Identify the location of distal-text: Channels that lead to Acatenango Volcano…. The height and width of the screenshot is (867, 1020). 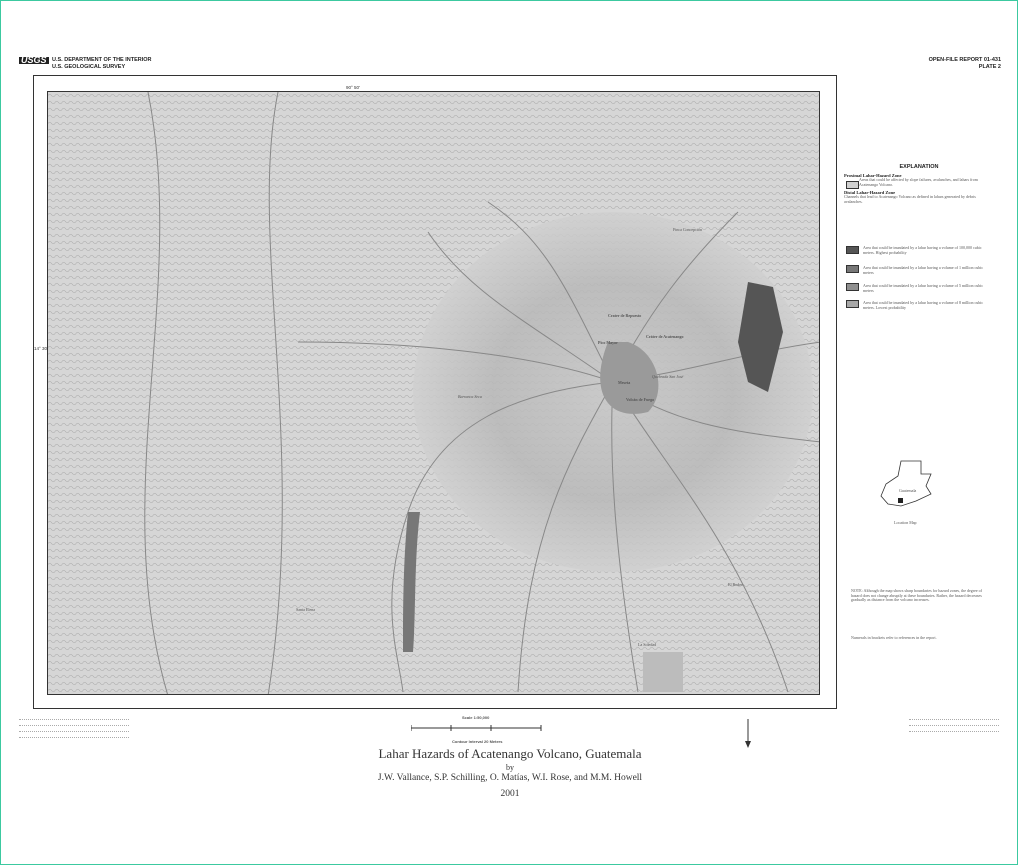
(910, 199).